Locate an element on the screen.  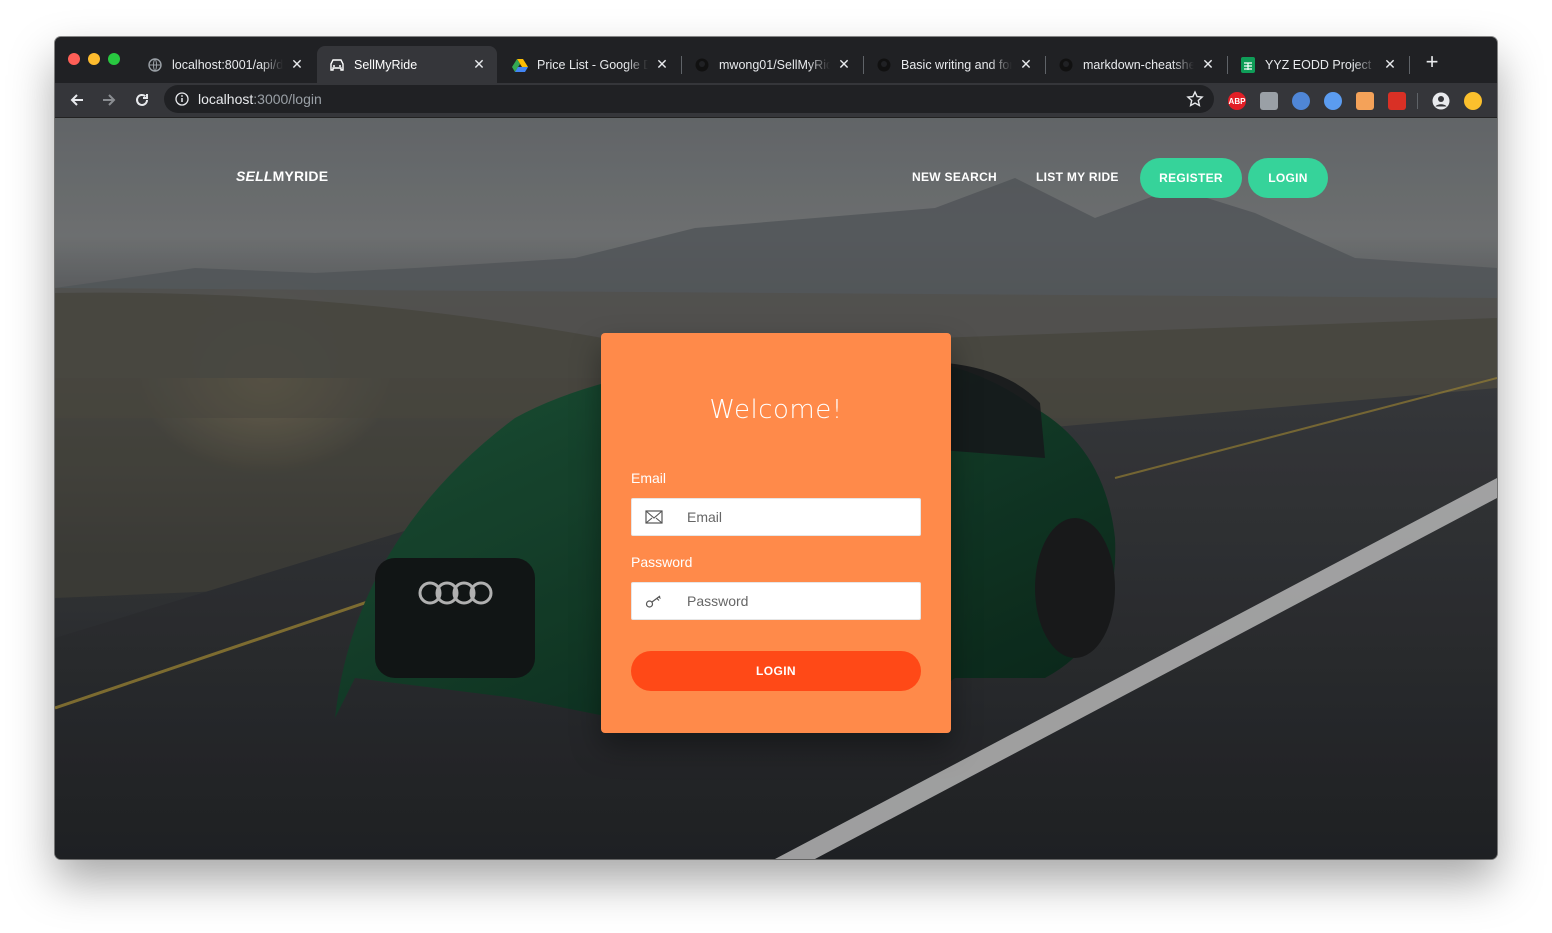
login-submit-button: LOGIN is located at coordinates (776, 671).